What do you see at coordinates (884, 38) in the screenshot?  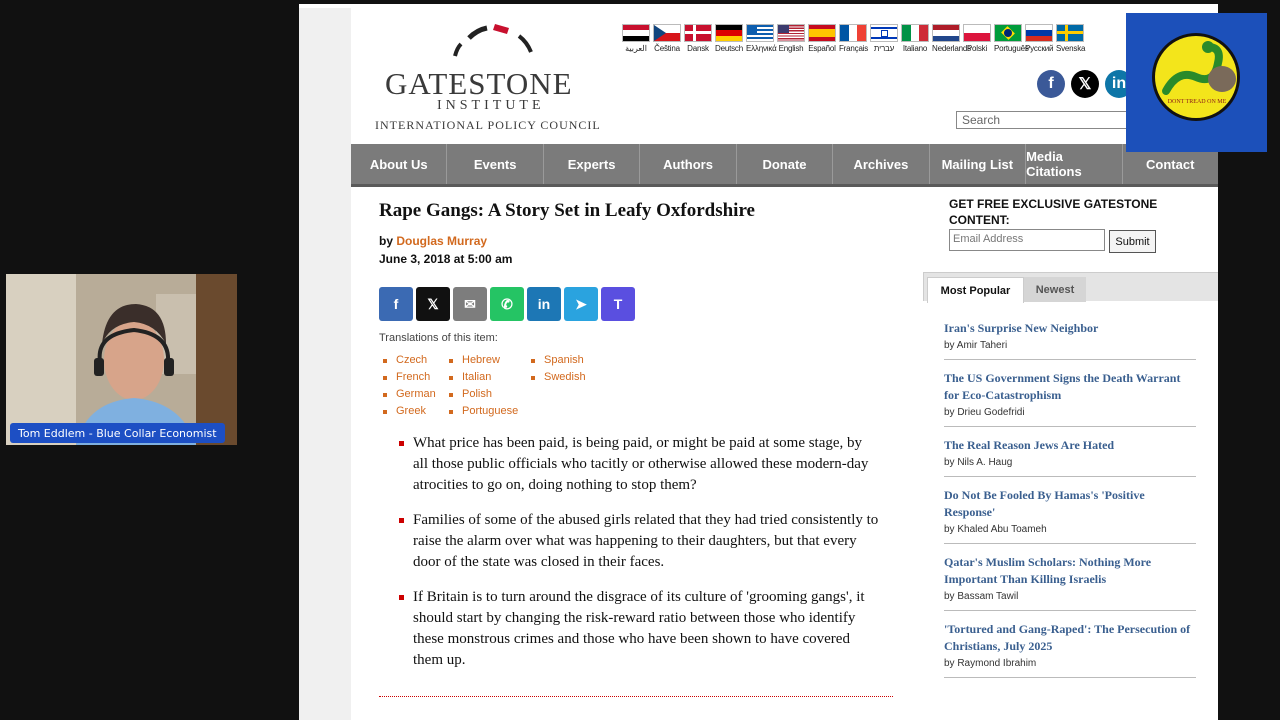 I see `language-flag-link: עברית` at bounding box center [884, 38].